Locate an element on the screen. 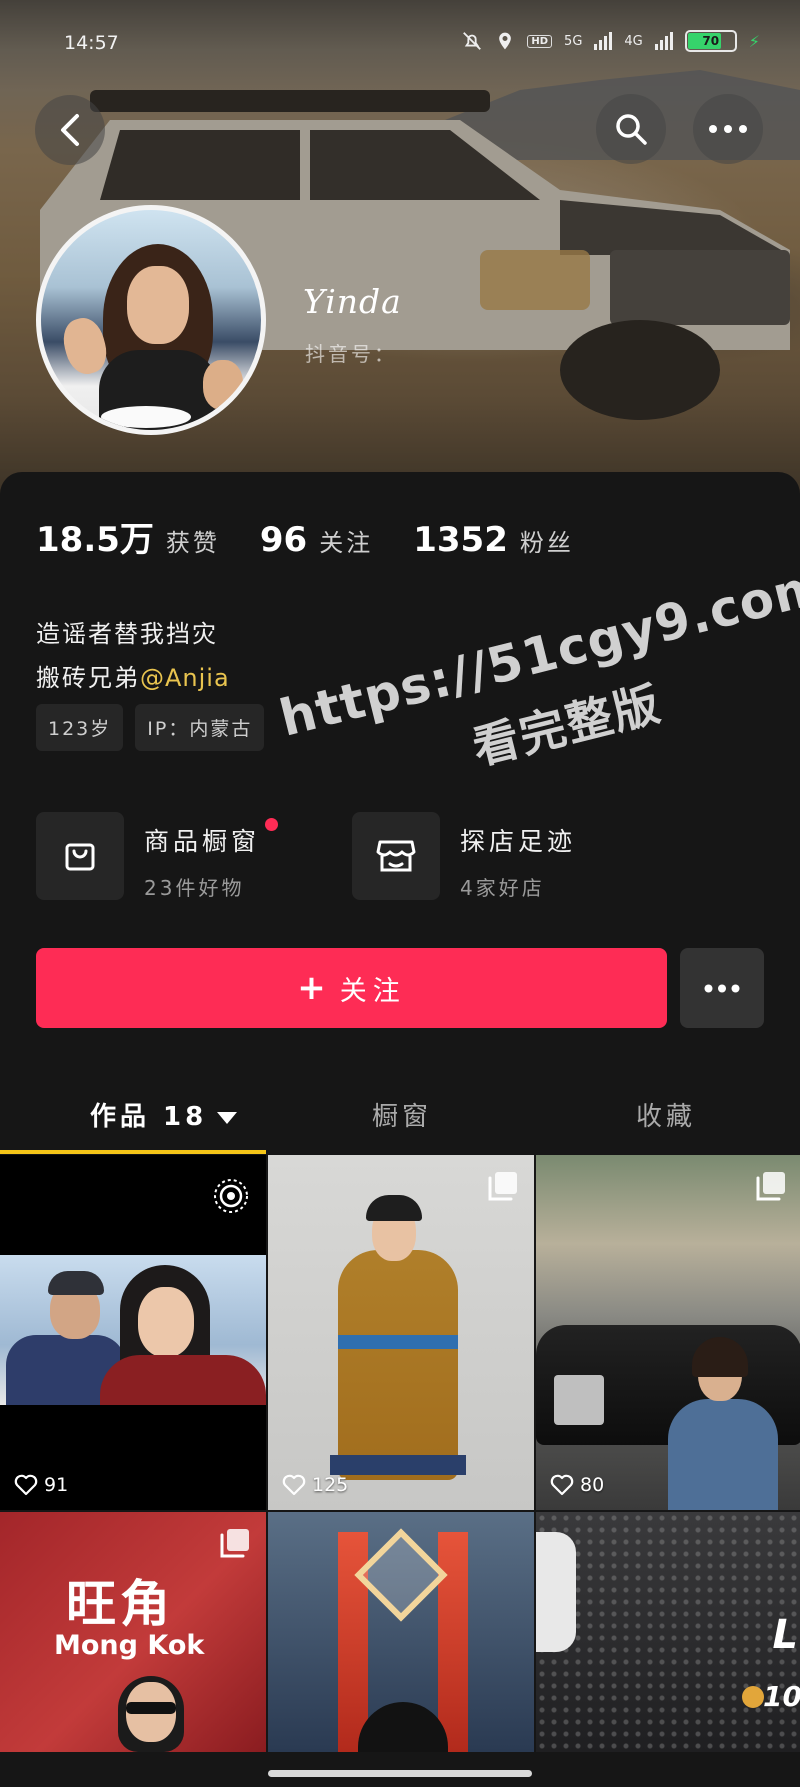  shopping-bag-icon-box is located at coordinates (80, 856).